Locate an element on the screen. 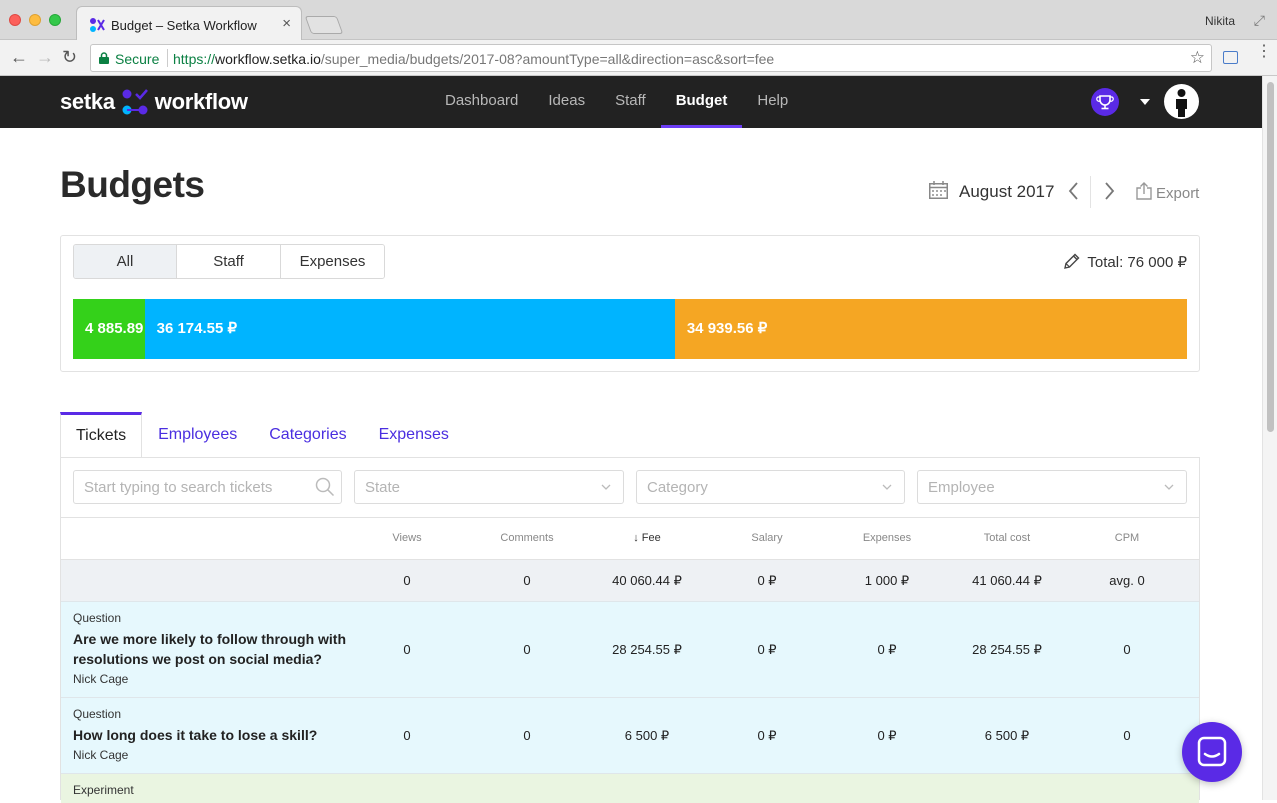  tab-employees: Employees is located at coordinates (197, 435).